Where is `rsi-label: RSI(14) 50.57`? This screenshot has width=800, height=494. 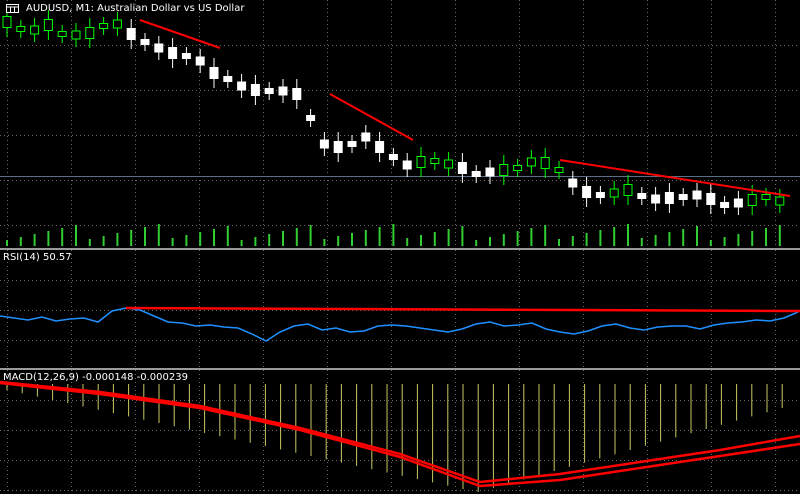
rsi-label: RSI(14) 50.57 is located at coordinates (37, 257).